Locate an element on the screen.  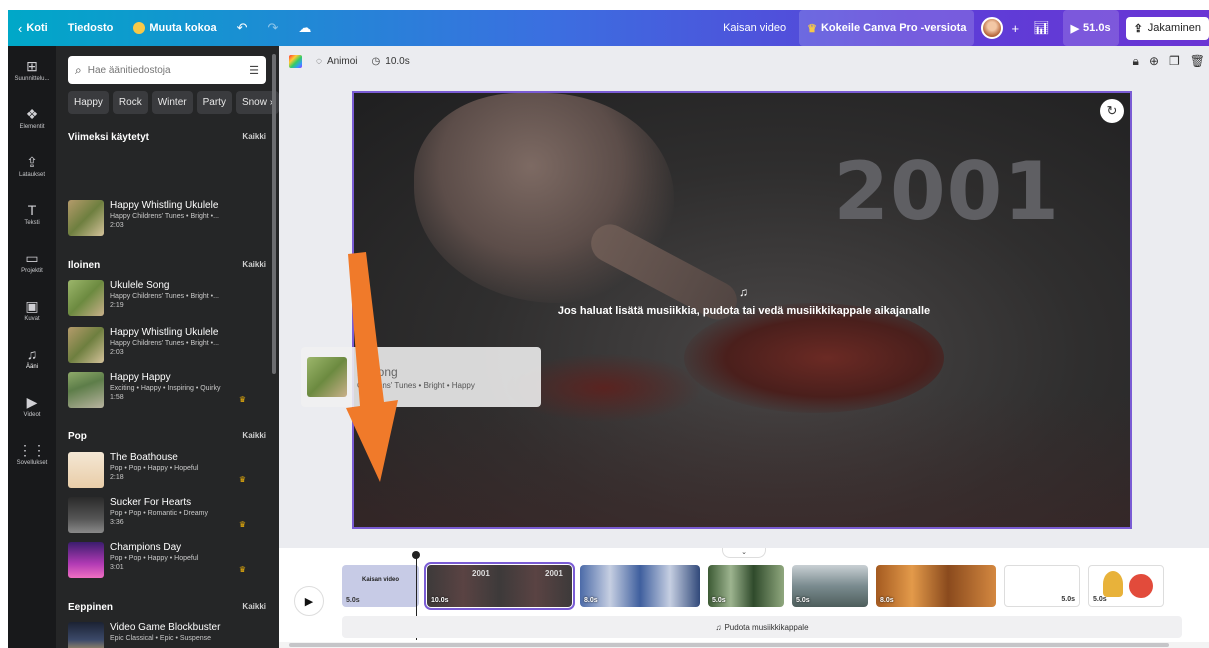
duplicate-icon: ❐ is located at coordinates (1174, 61).